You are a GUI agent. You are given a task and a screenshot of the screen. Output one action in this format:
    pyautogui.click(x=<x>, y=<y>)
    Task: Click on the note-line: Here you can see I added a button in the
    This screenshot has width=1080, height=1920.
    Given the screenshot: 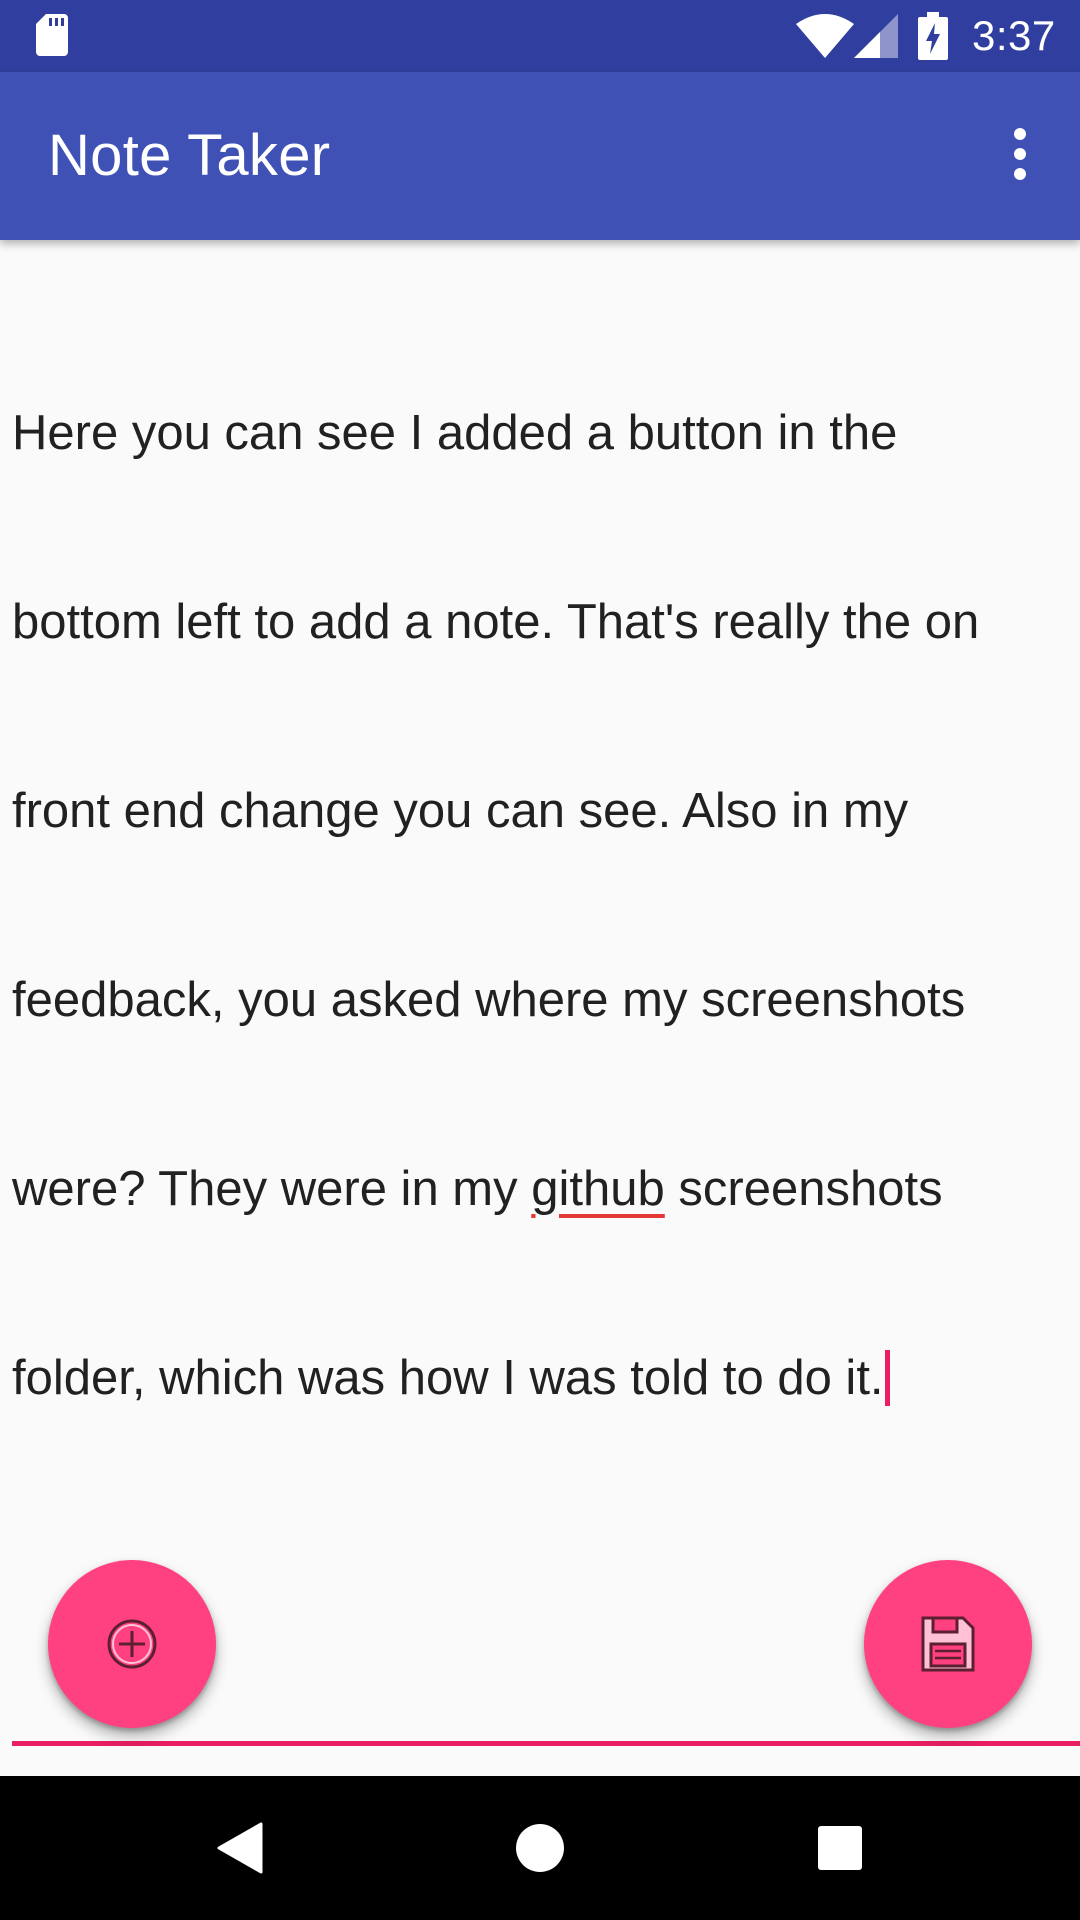 What is the action you would take?
    pyautogui.click(x=455, y=433)
    